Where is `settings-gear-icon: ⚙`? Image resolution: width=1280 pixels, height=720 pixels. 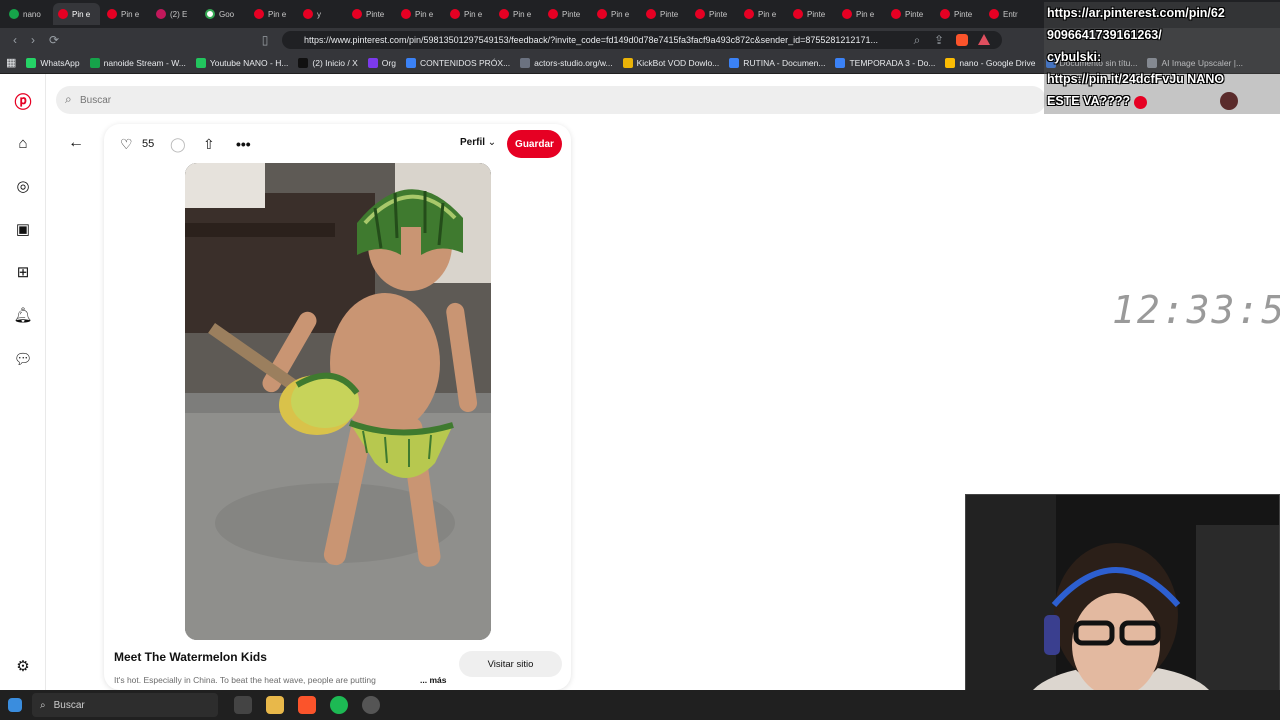
settings-gear-icon: ⚙ is located at coordinates (23, 666).